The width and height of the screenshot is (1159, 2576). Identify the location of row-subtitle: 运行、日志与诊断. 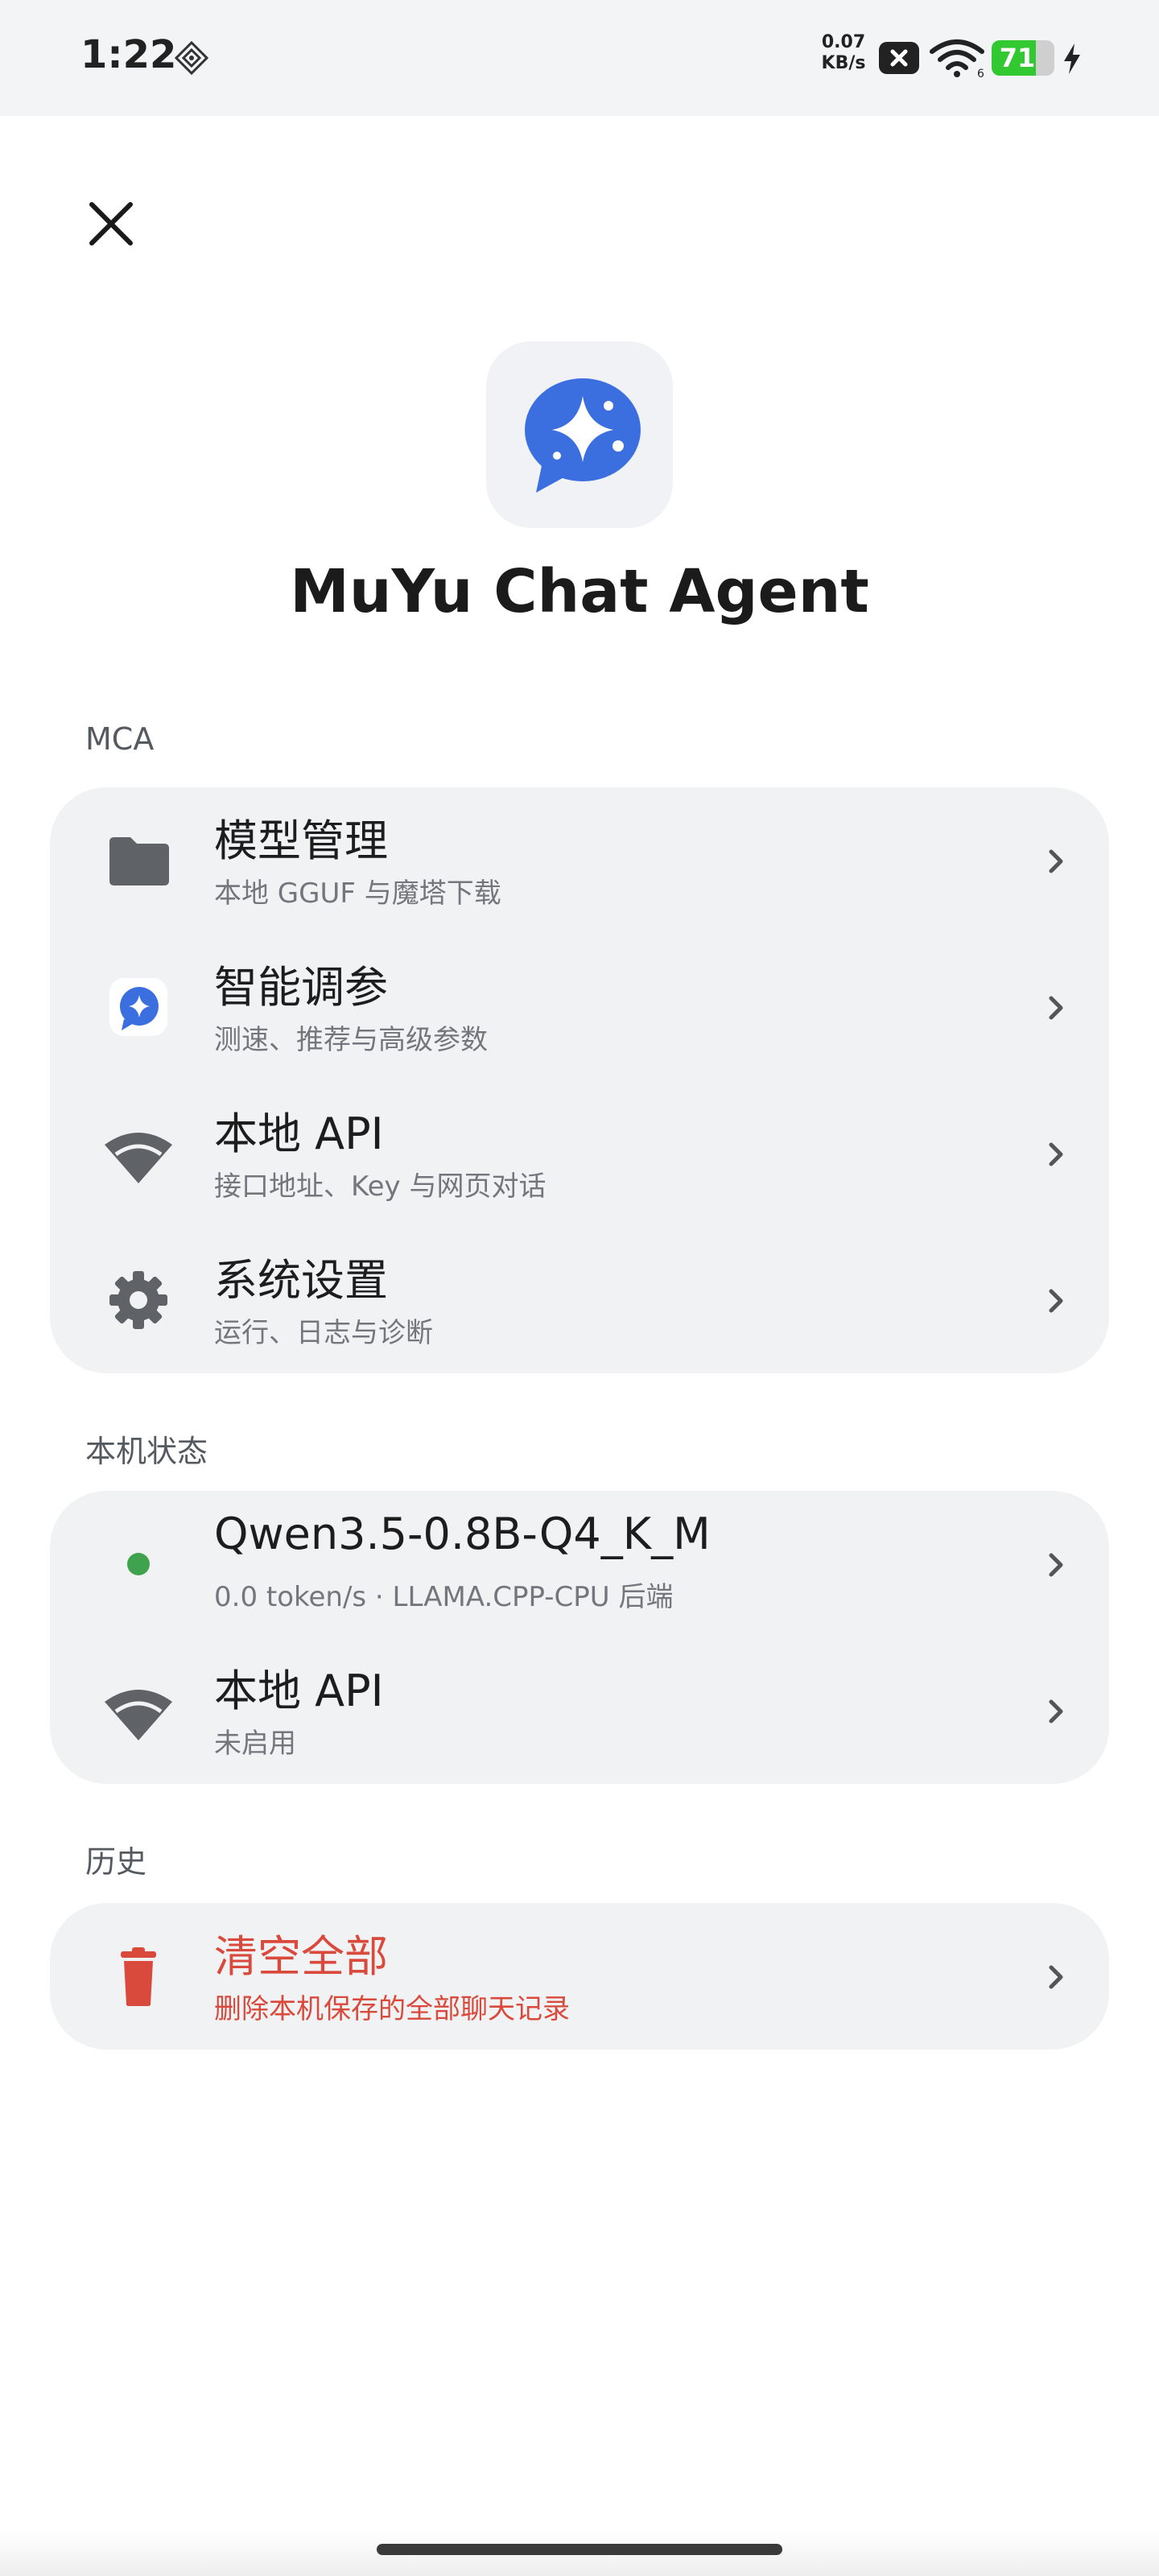
(323, 1333).